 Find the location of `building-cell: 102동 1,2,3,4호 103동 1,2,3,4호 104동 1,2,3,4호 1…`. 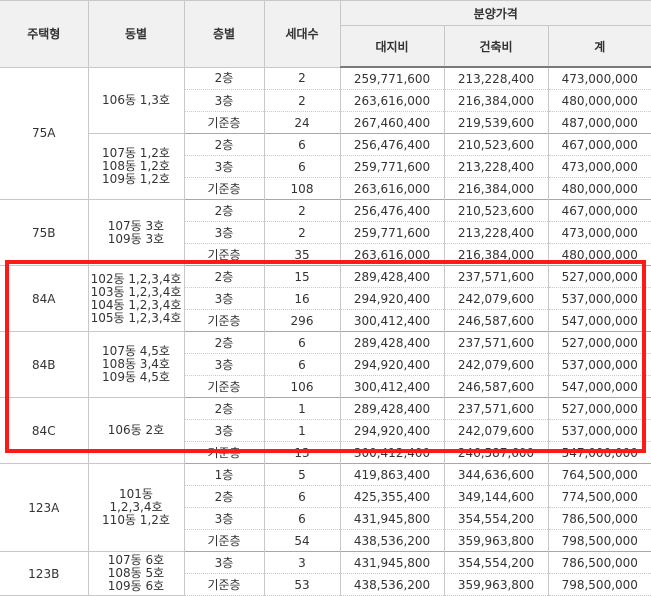

building-cell: 102동 1,2,3,4호 103동 1,2,3,4호 104동 1,2,3,4호 1… is located at coordinates (136, 298).